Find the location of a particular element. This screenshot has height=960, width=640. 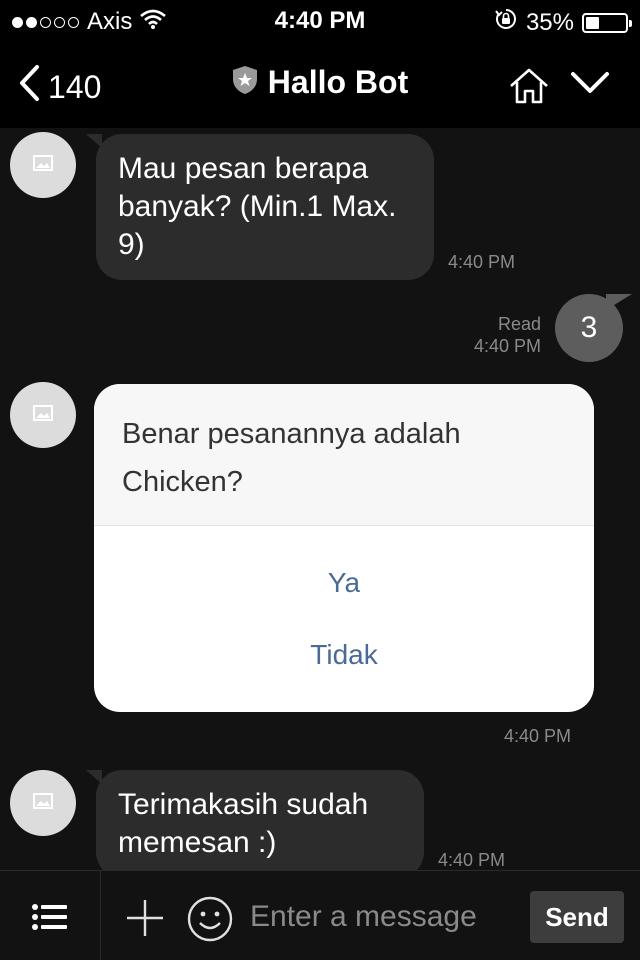

battery-tip is located at coordinates (630, 23).